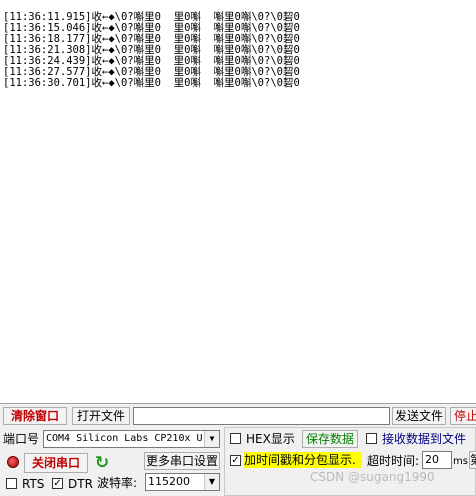 The height and width of the screenshot is (496, 476). I want to click on rts-checkbox, so click(11, 483).